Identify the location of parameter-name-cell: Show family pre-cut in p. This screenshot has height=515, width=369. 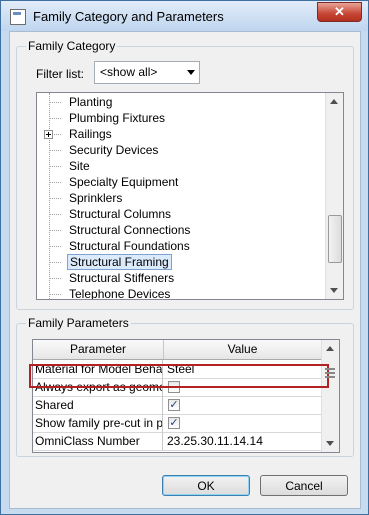
(99, 423).